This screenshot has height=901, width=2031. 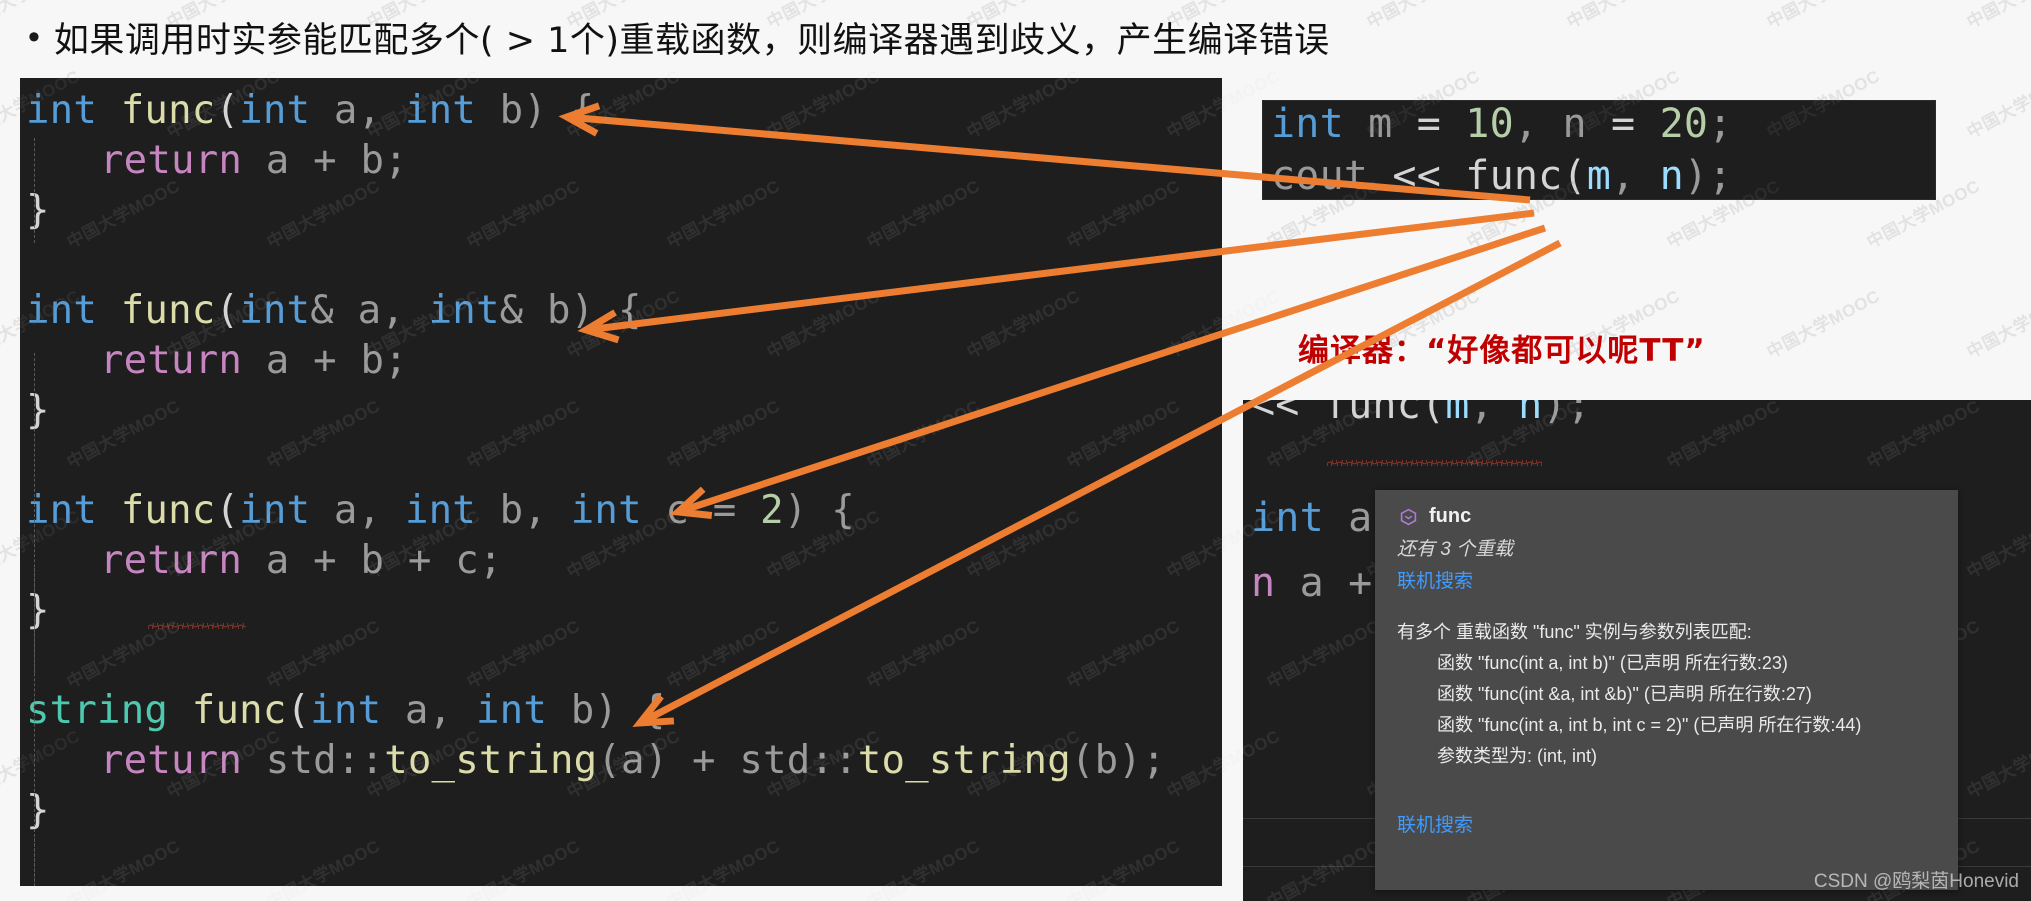 I want to click on code-line: n a +, so click(x=1311, y=583).